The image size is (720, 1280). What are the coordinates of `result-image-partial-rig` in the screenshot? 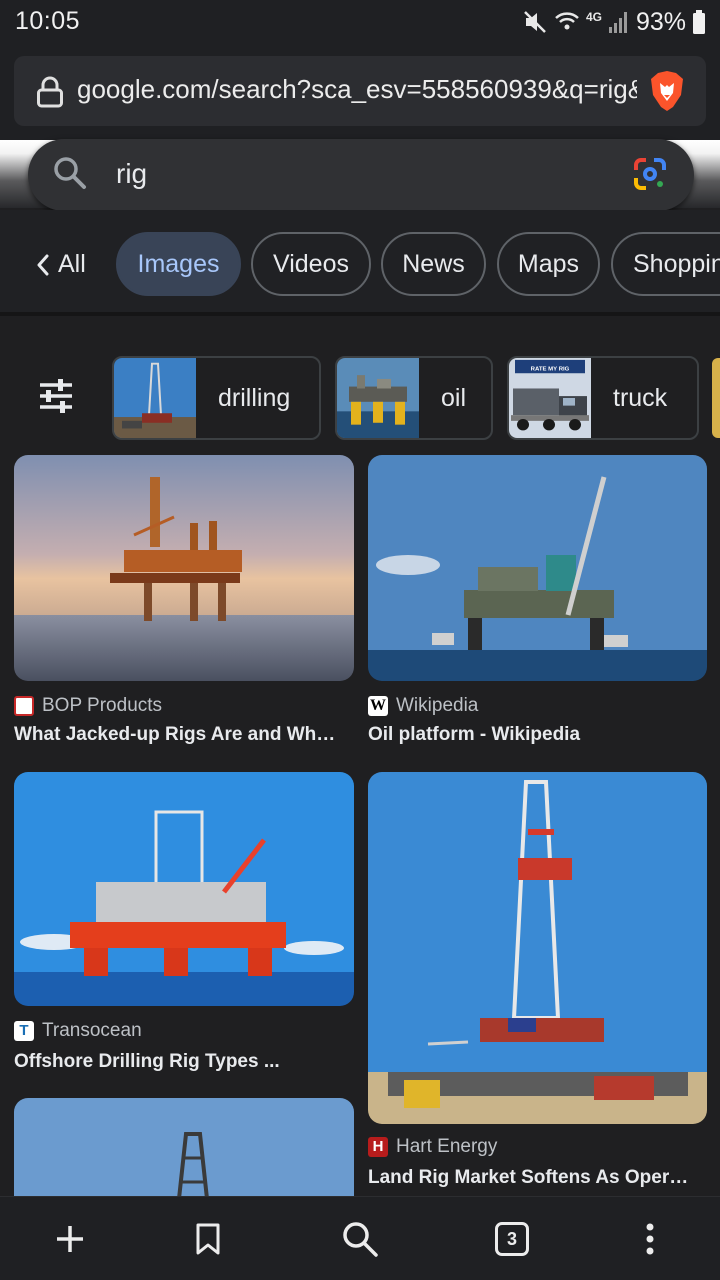 It's located at (184, 1147).